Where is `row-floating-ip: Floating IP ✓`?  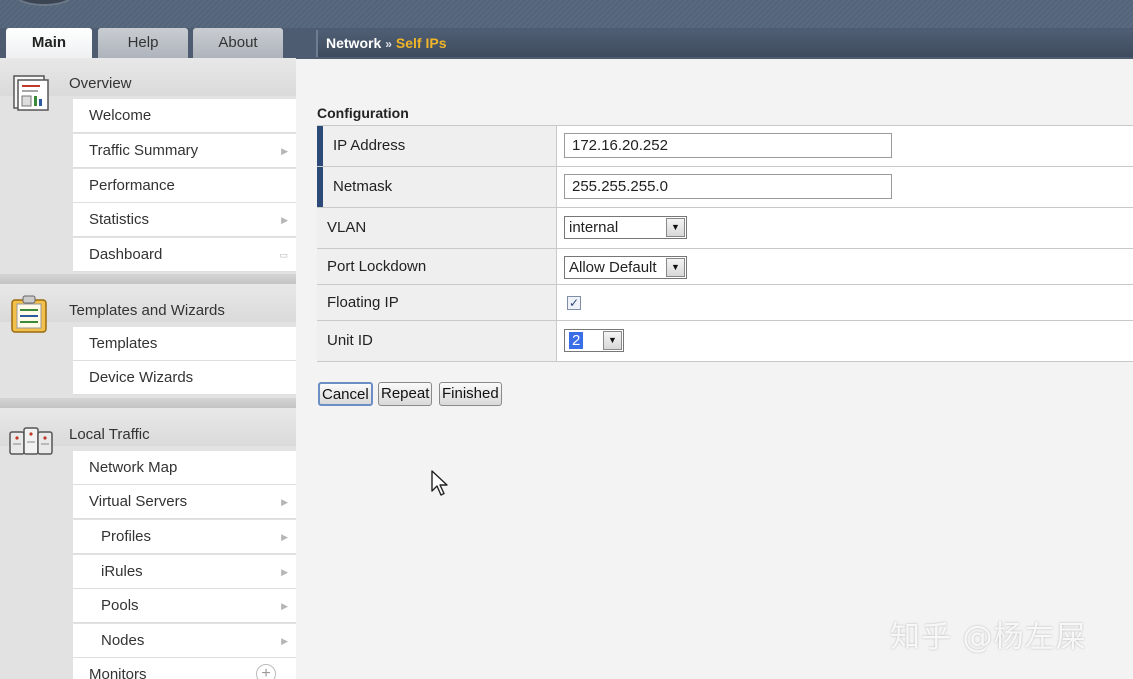 row-floating-ip: Floating IP ✓ is located at coordinates (725, 303).